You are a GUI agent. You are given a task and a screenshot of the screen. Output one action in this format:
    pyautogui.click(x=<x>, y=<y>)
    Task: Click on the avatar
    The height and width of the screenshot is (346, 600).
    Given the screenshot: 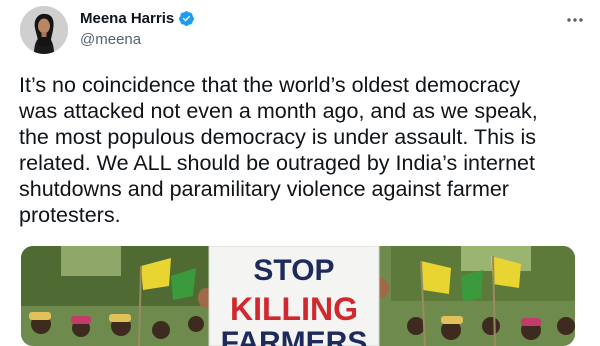 What is the action you would take?
    pyautogui.click(x=44, y=30)
    